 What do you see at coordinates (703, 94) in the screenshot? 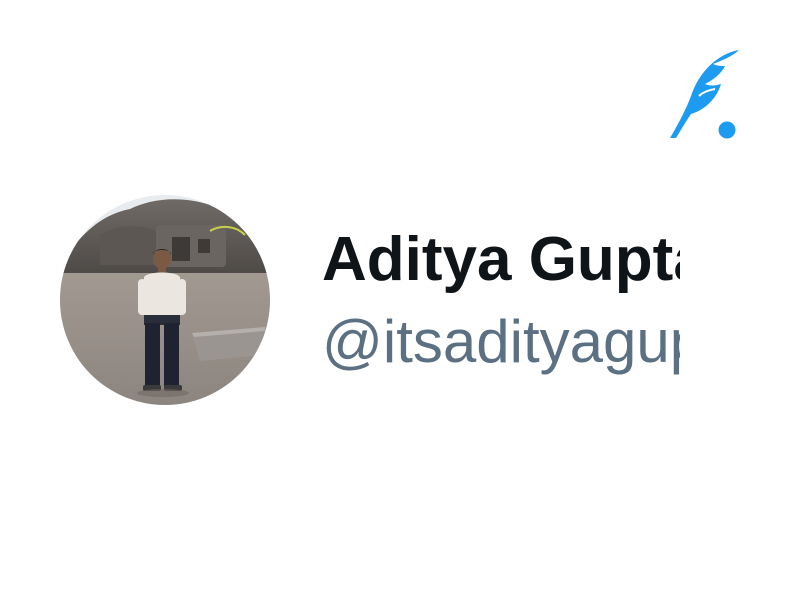
I see `quill-icon` at bounding box center [703, 94].